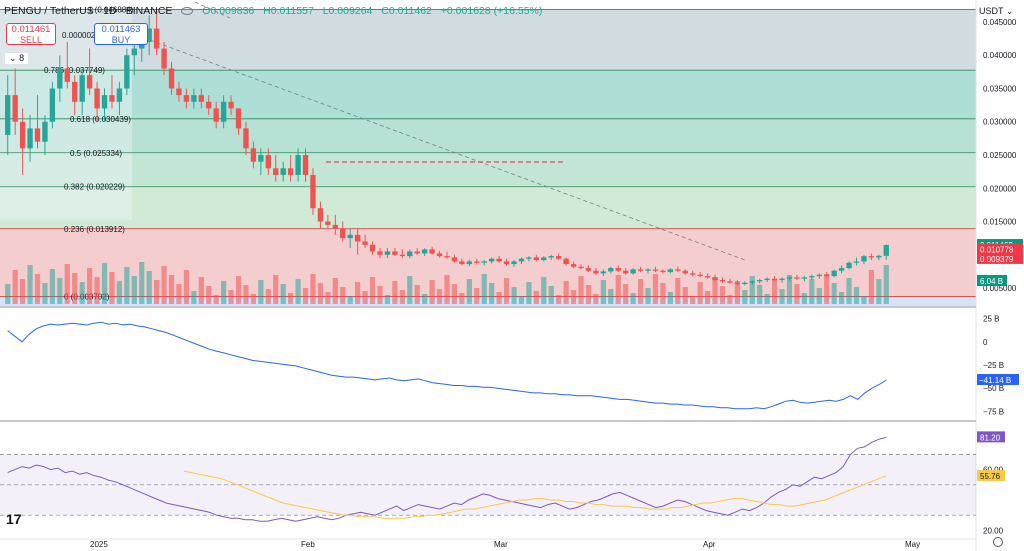  Describe the element at coordinates (187, 11) in the screenshot. I see `eye-icon` at that location.